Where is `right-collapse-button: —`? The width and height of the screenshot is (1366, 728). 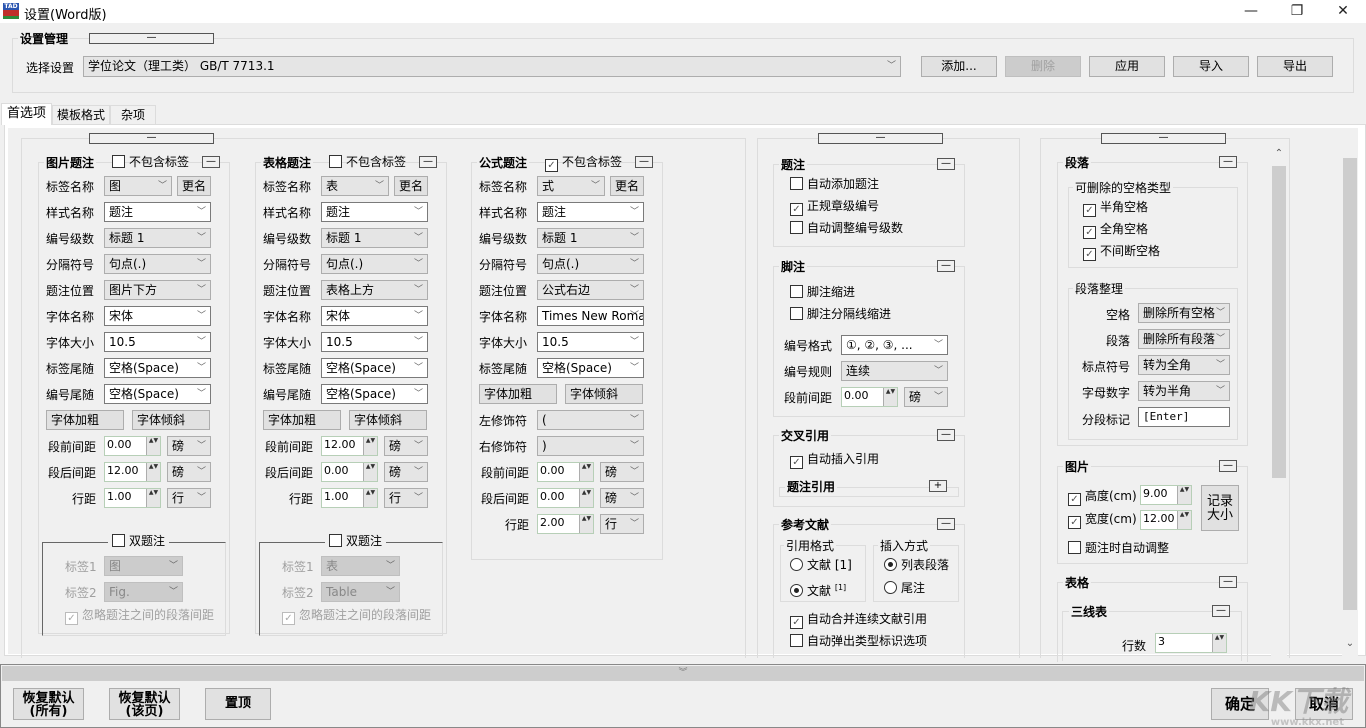 right-collapse-button: — is located at coordinates (1163, 138).